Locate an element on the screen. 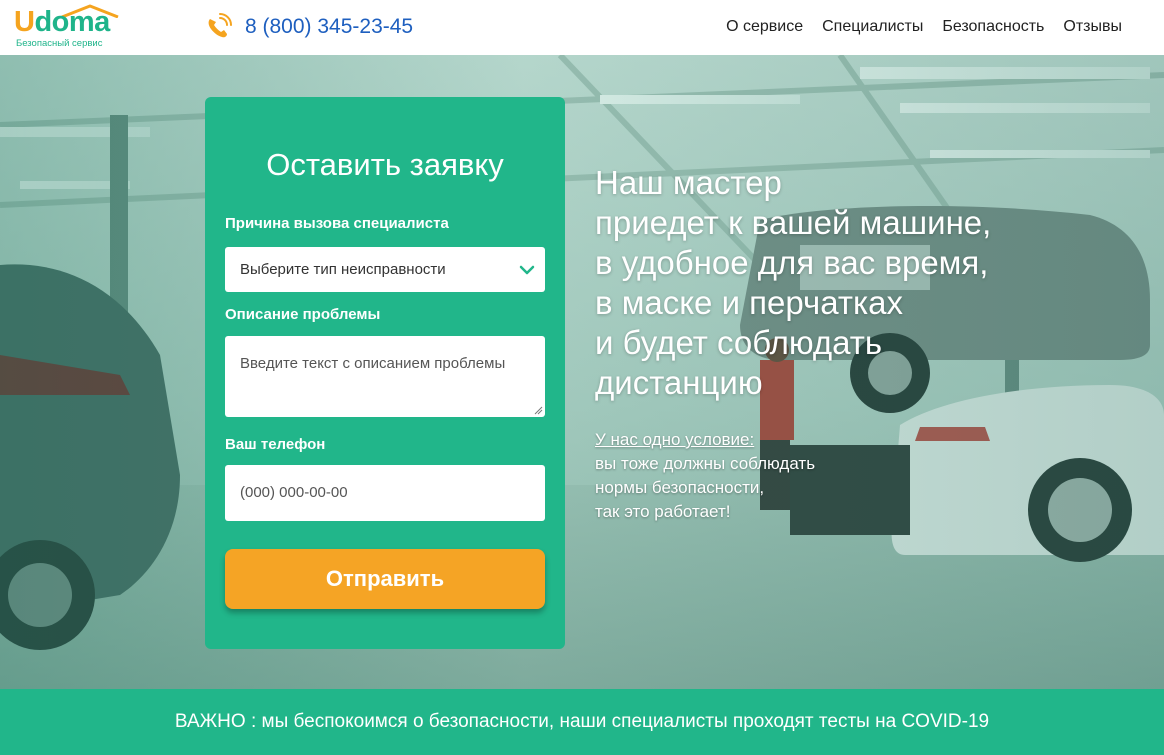 This screenshot has height=755, width=1164. malfunction-type-select: Выберите тип неисправности is located at coordinates (385, 269).